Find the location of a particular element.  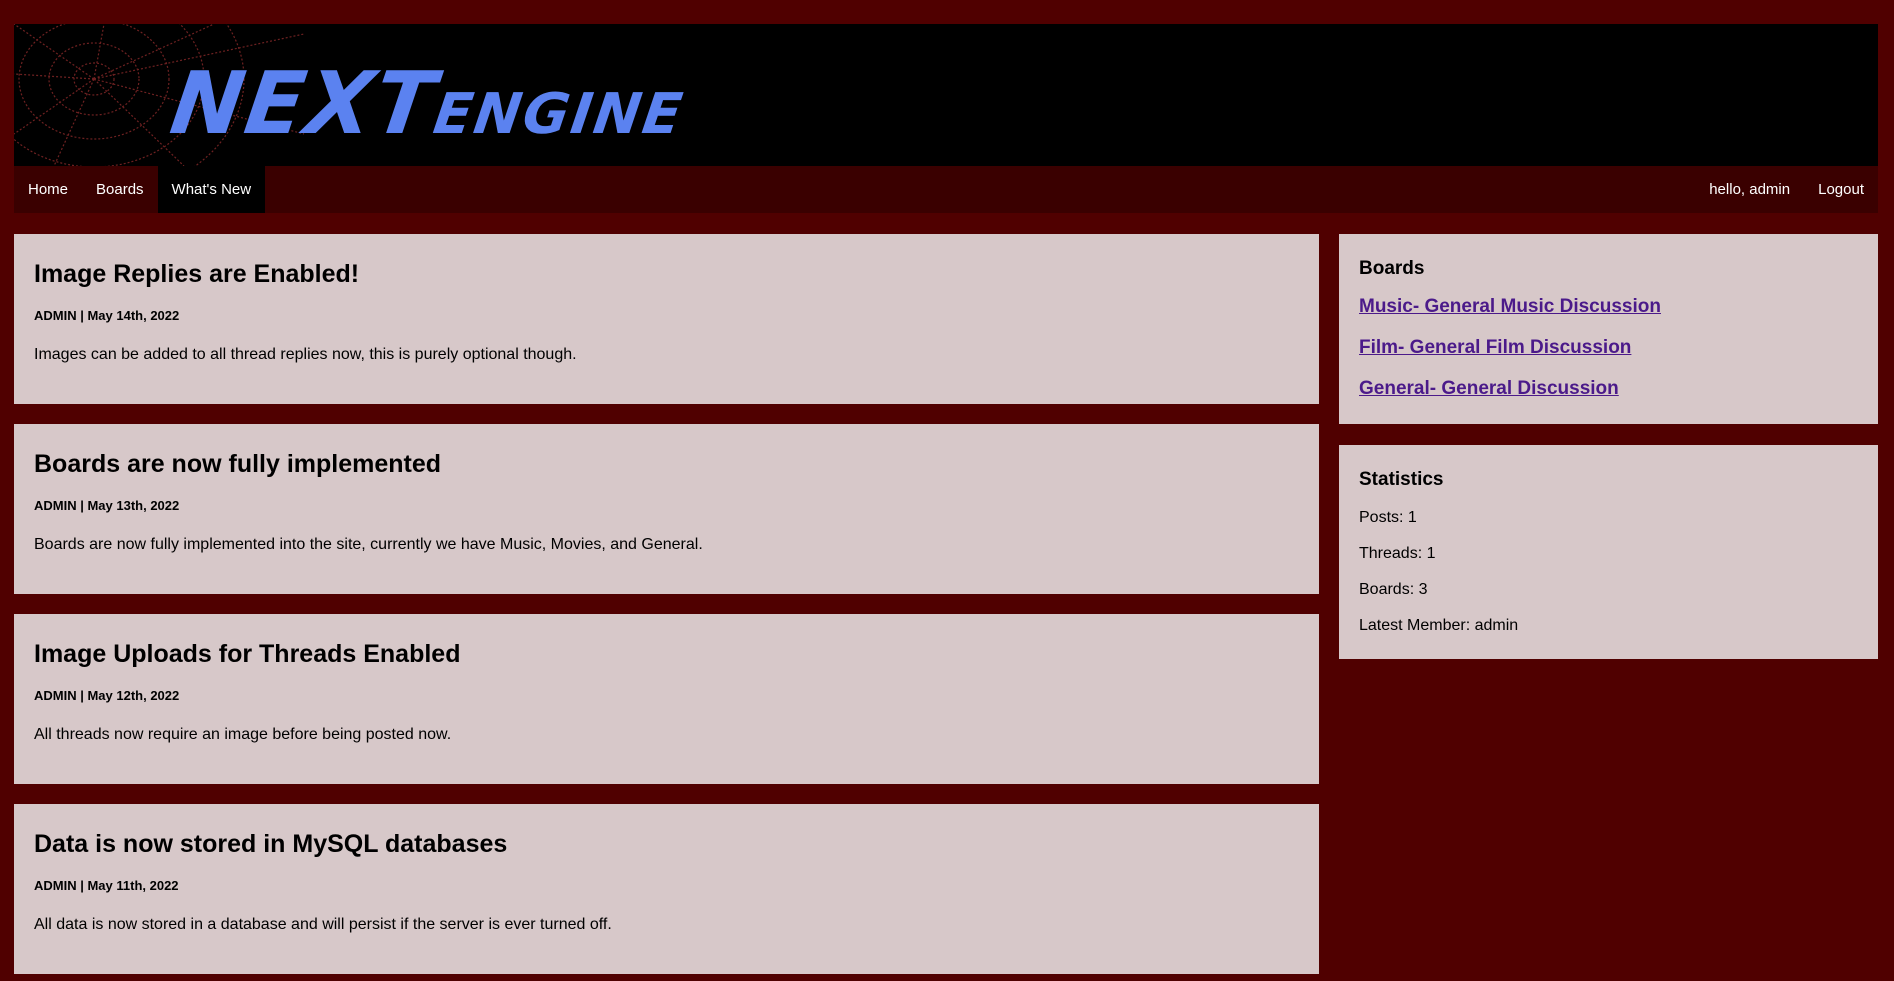

board-link-general: General- General Discussion is located at coordinates (1489, 389).